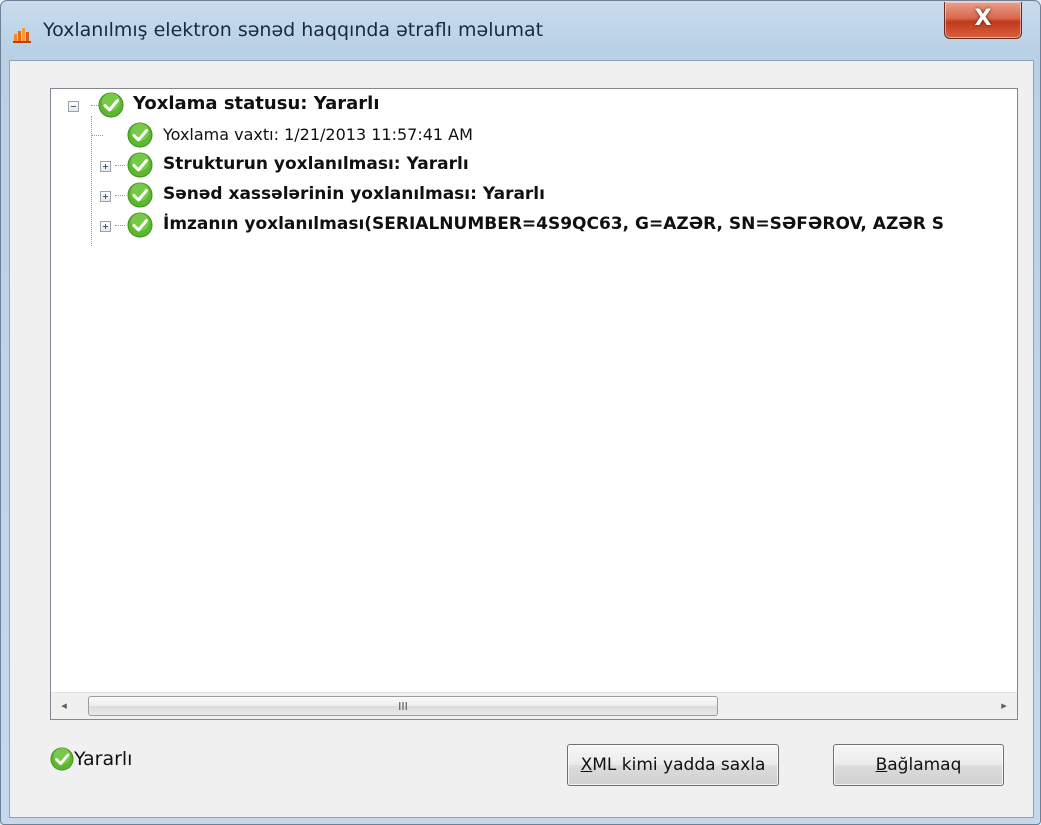 Image resolution: width=1041 pixels, height=825 pixels. I want to click on tree-node-properties: Sənəd xassələrinin yoxlanılması: Yararlı, so click(531, 196).